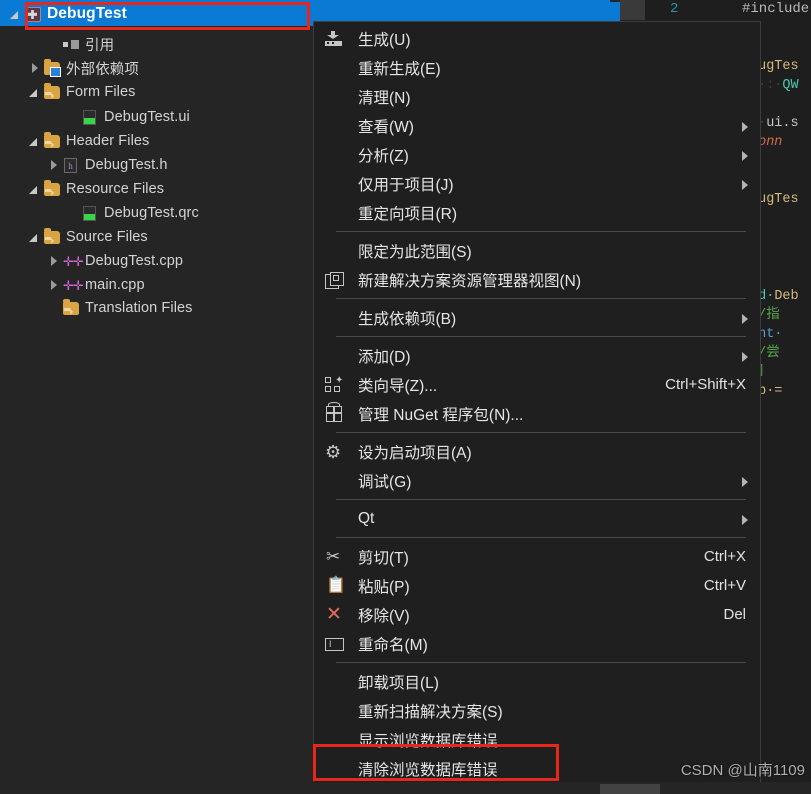  I want to click on menu-item-label: Qt, so click(366, 518).